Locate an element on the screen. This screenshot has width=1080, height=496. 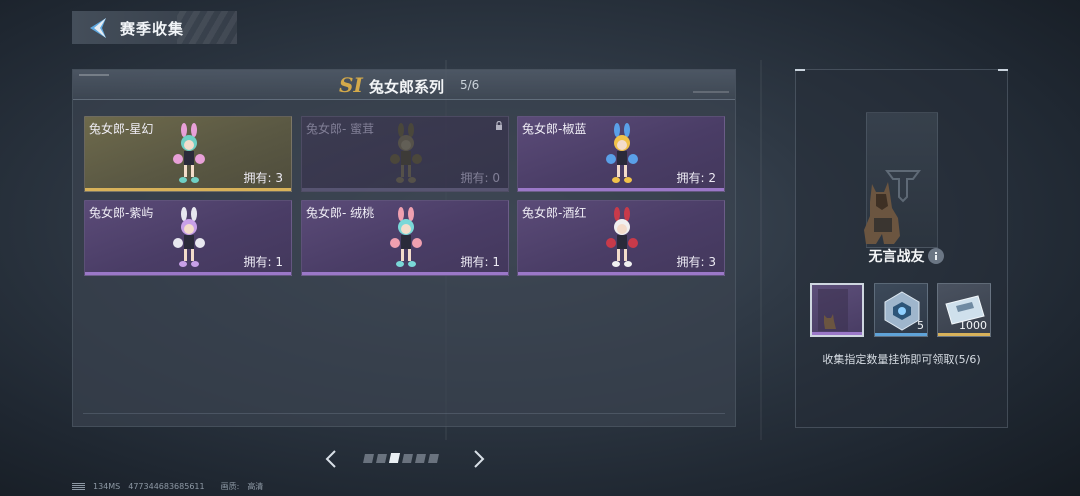
quality-label: 画质: is located at coordinates (230, 486).